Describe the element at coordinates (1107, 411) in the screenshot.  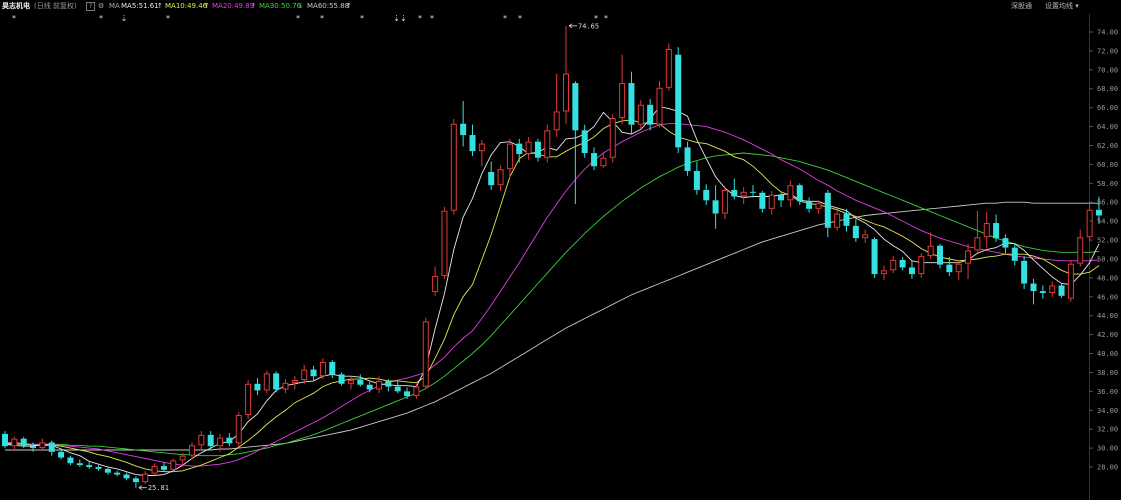
I see `y-tick-label: 34.00` at that location.